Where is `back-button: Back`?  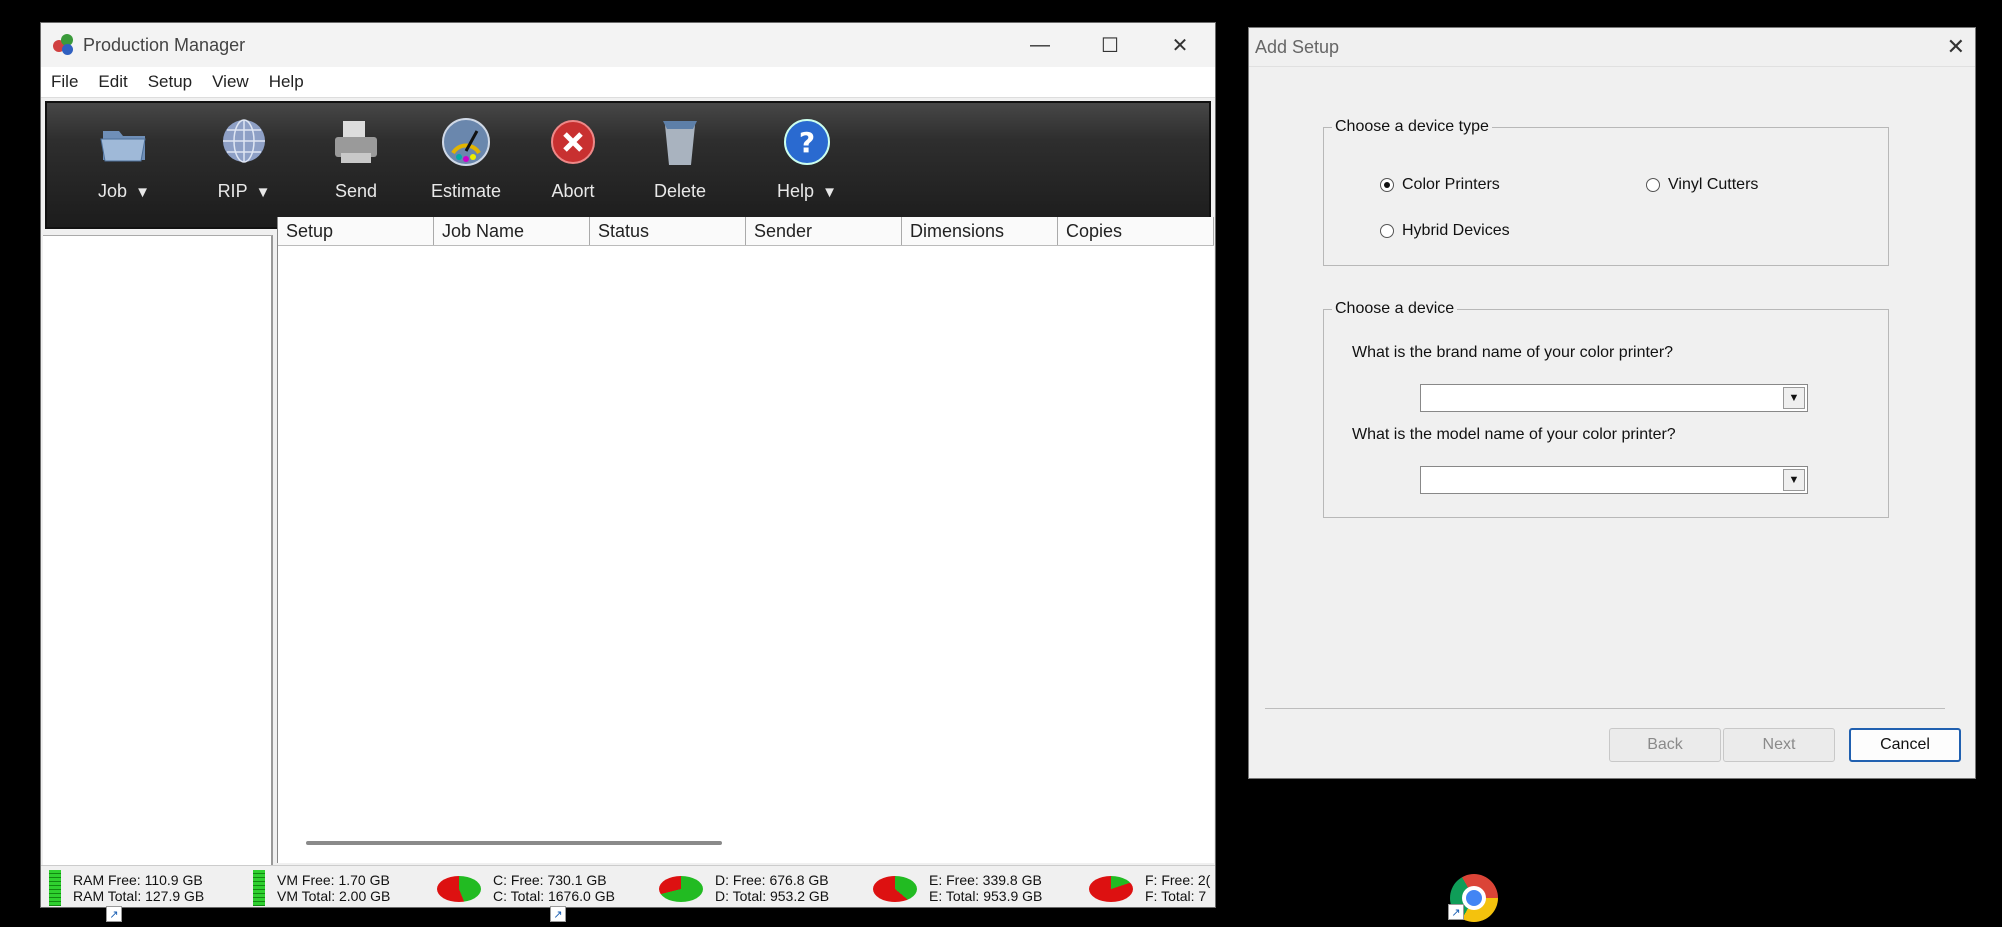
back-button: Back is located at coordinates (1665, 745).